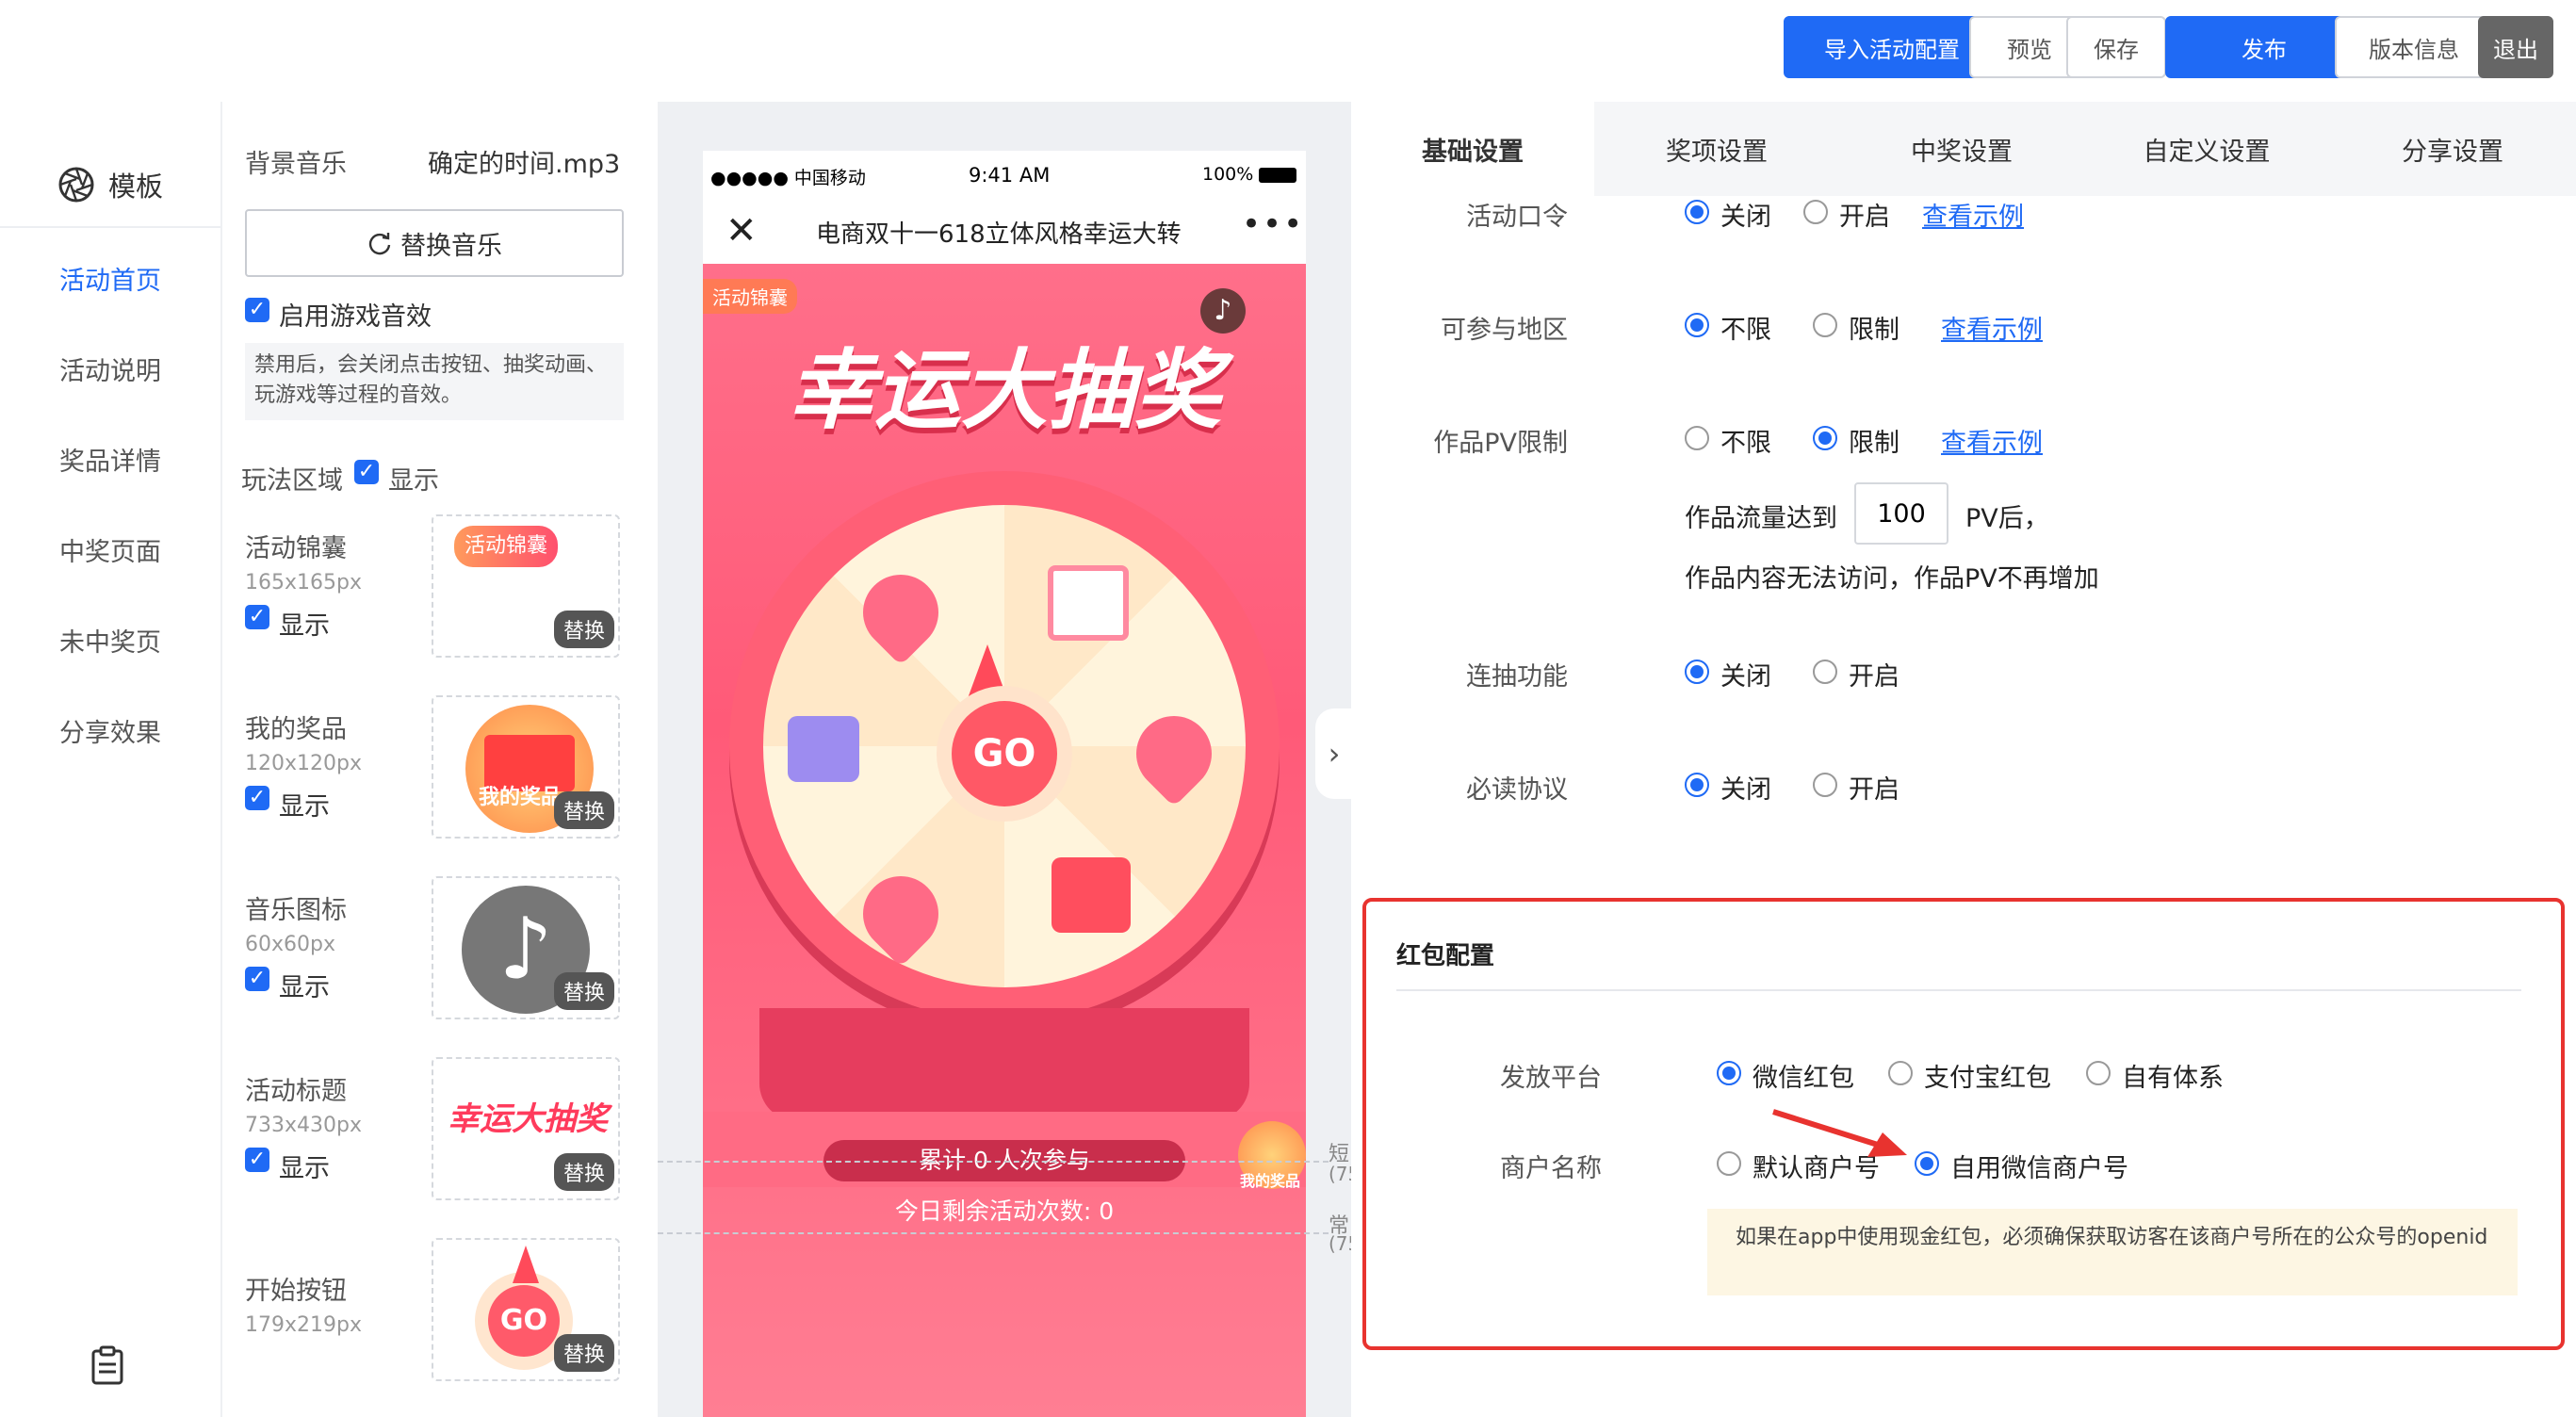  I want to click on section-divider, so click(1958, 990).